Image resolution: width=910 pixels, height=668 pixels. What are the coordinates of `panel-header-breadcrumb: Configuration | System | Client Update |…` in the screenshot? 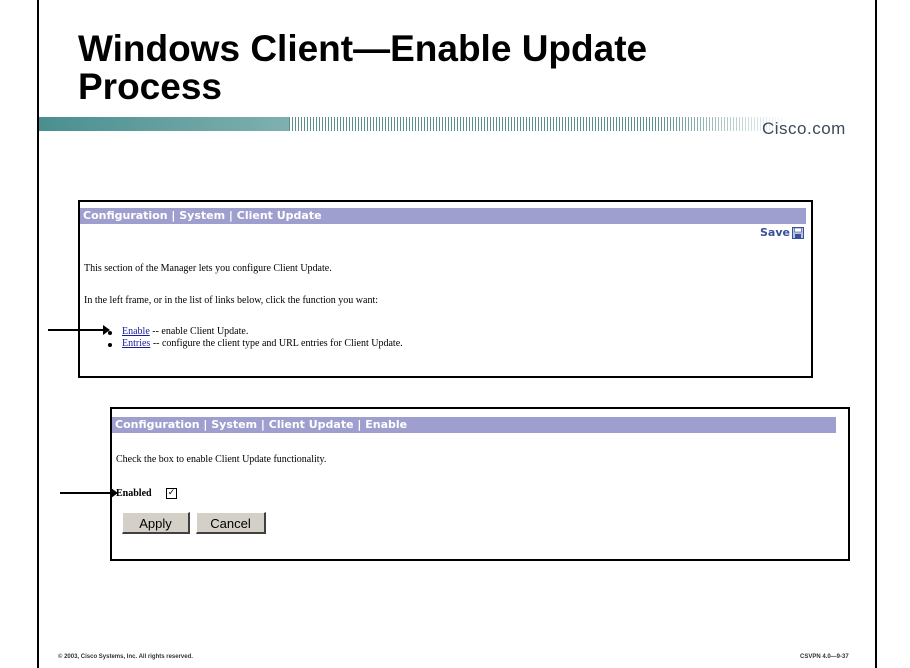 It's located at (474, 425).